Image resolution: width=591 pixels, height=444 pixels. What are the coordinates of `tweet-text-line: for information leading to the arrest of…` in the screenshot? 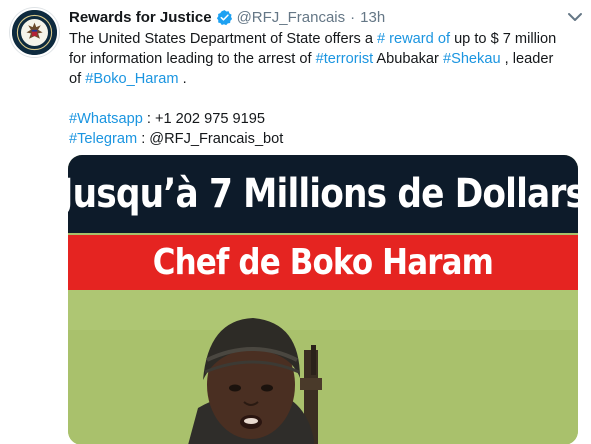 It's located at (329, 59).